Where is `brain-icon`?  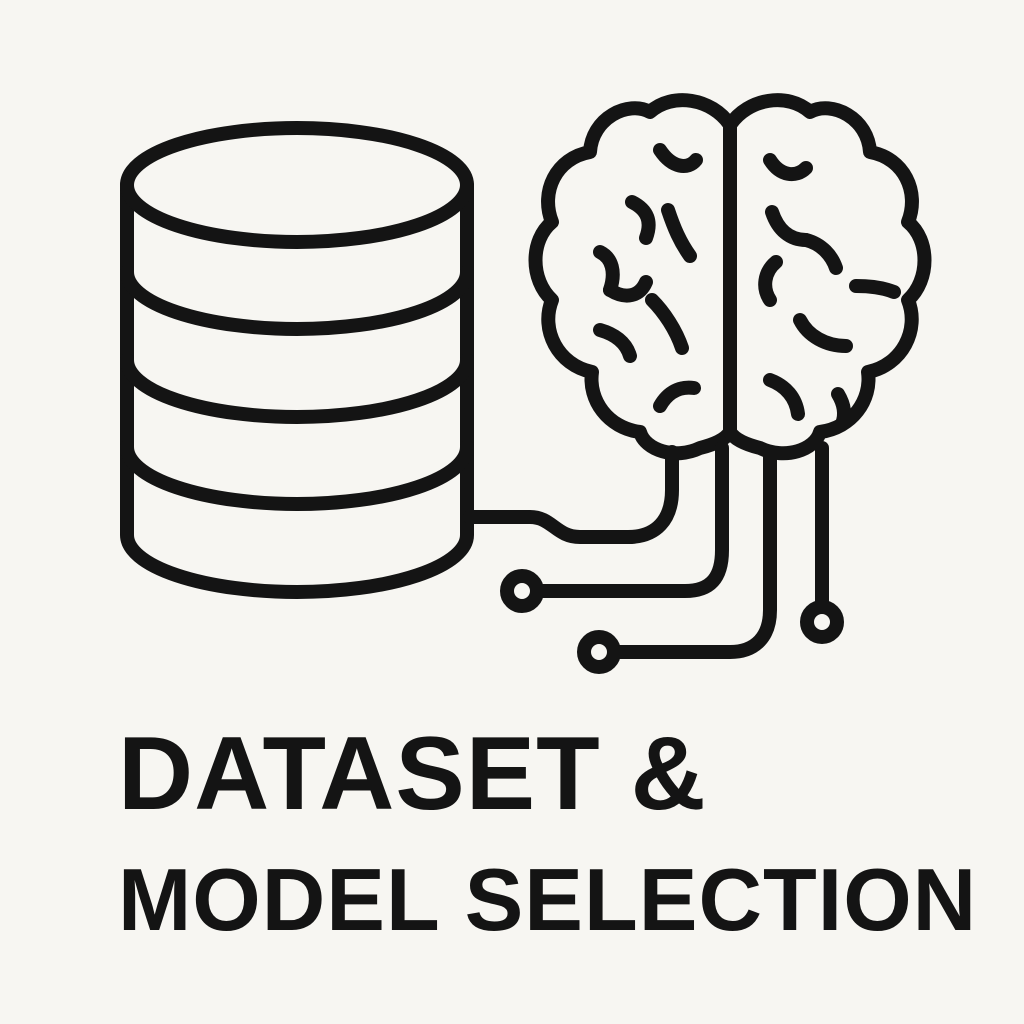
brain-icon is located at coordinates (730, 277).